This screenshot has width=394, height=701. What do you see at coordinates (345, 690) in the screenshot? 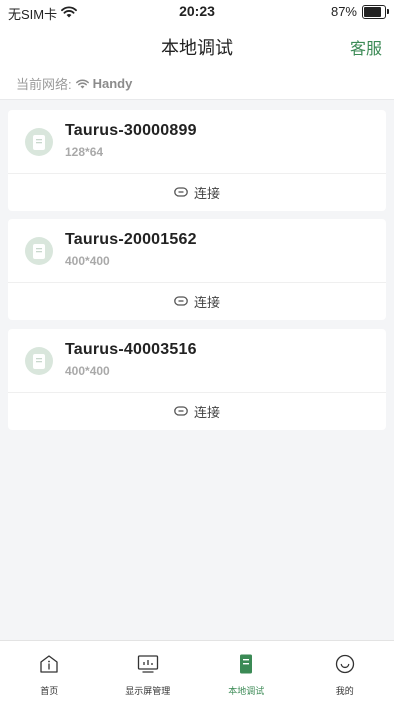
I see `tab-label: 我的` at bounding box center [345, 690].